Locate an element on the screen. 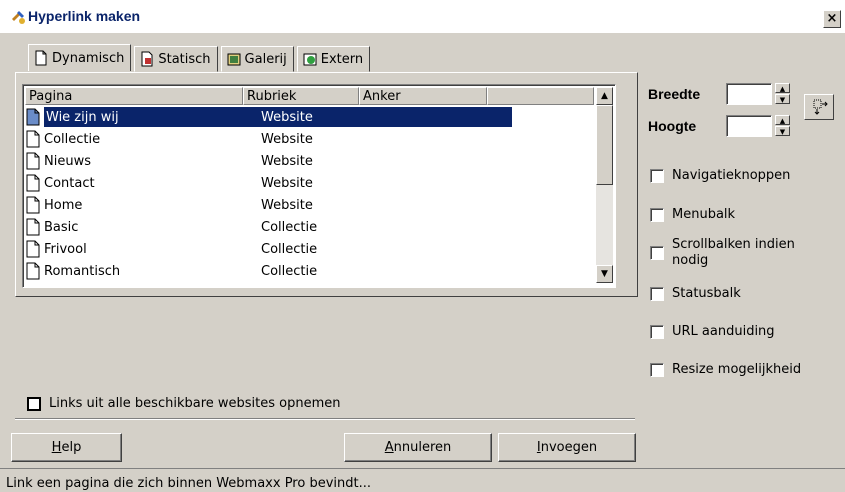 The image size is (845, 492). tab-label: Statisch is located at coordinates (184, 59).